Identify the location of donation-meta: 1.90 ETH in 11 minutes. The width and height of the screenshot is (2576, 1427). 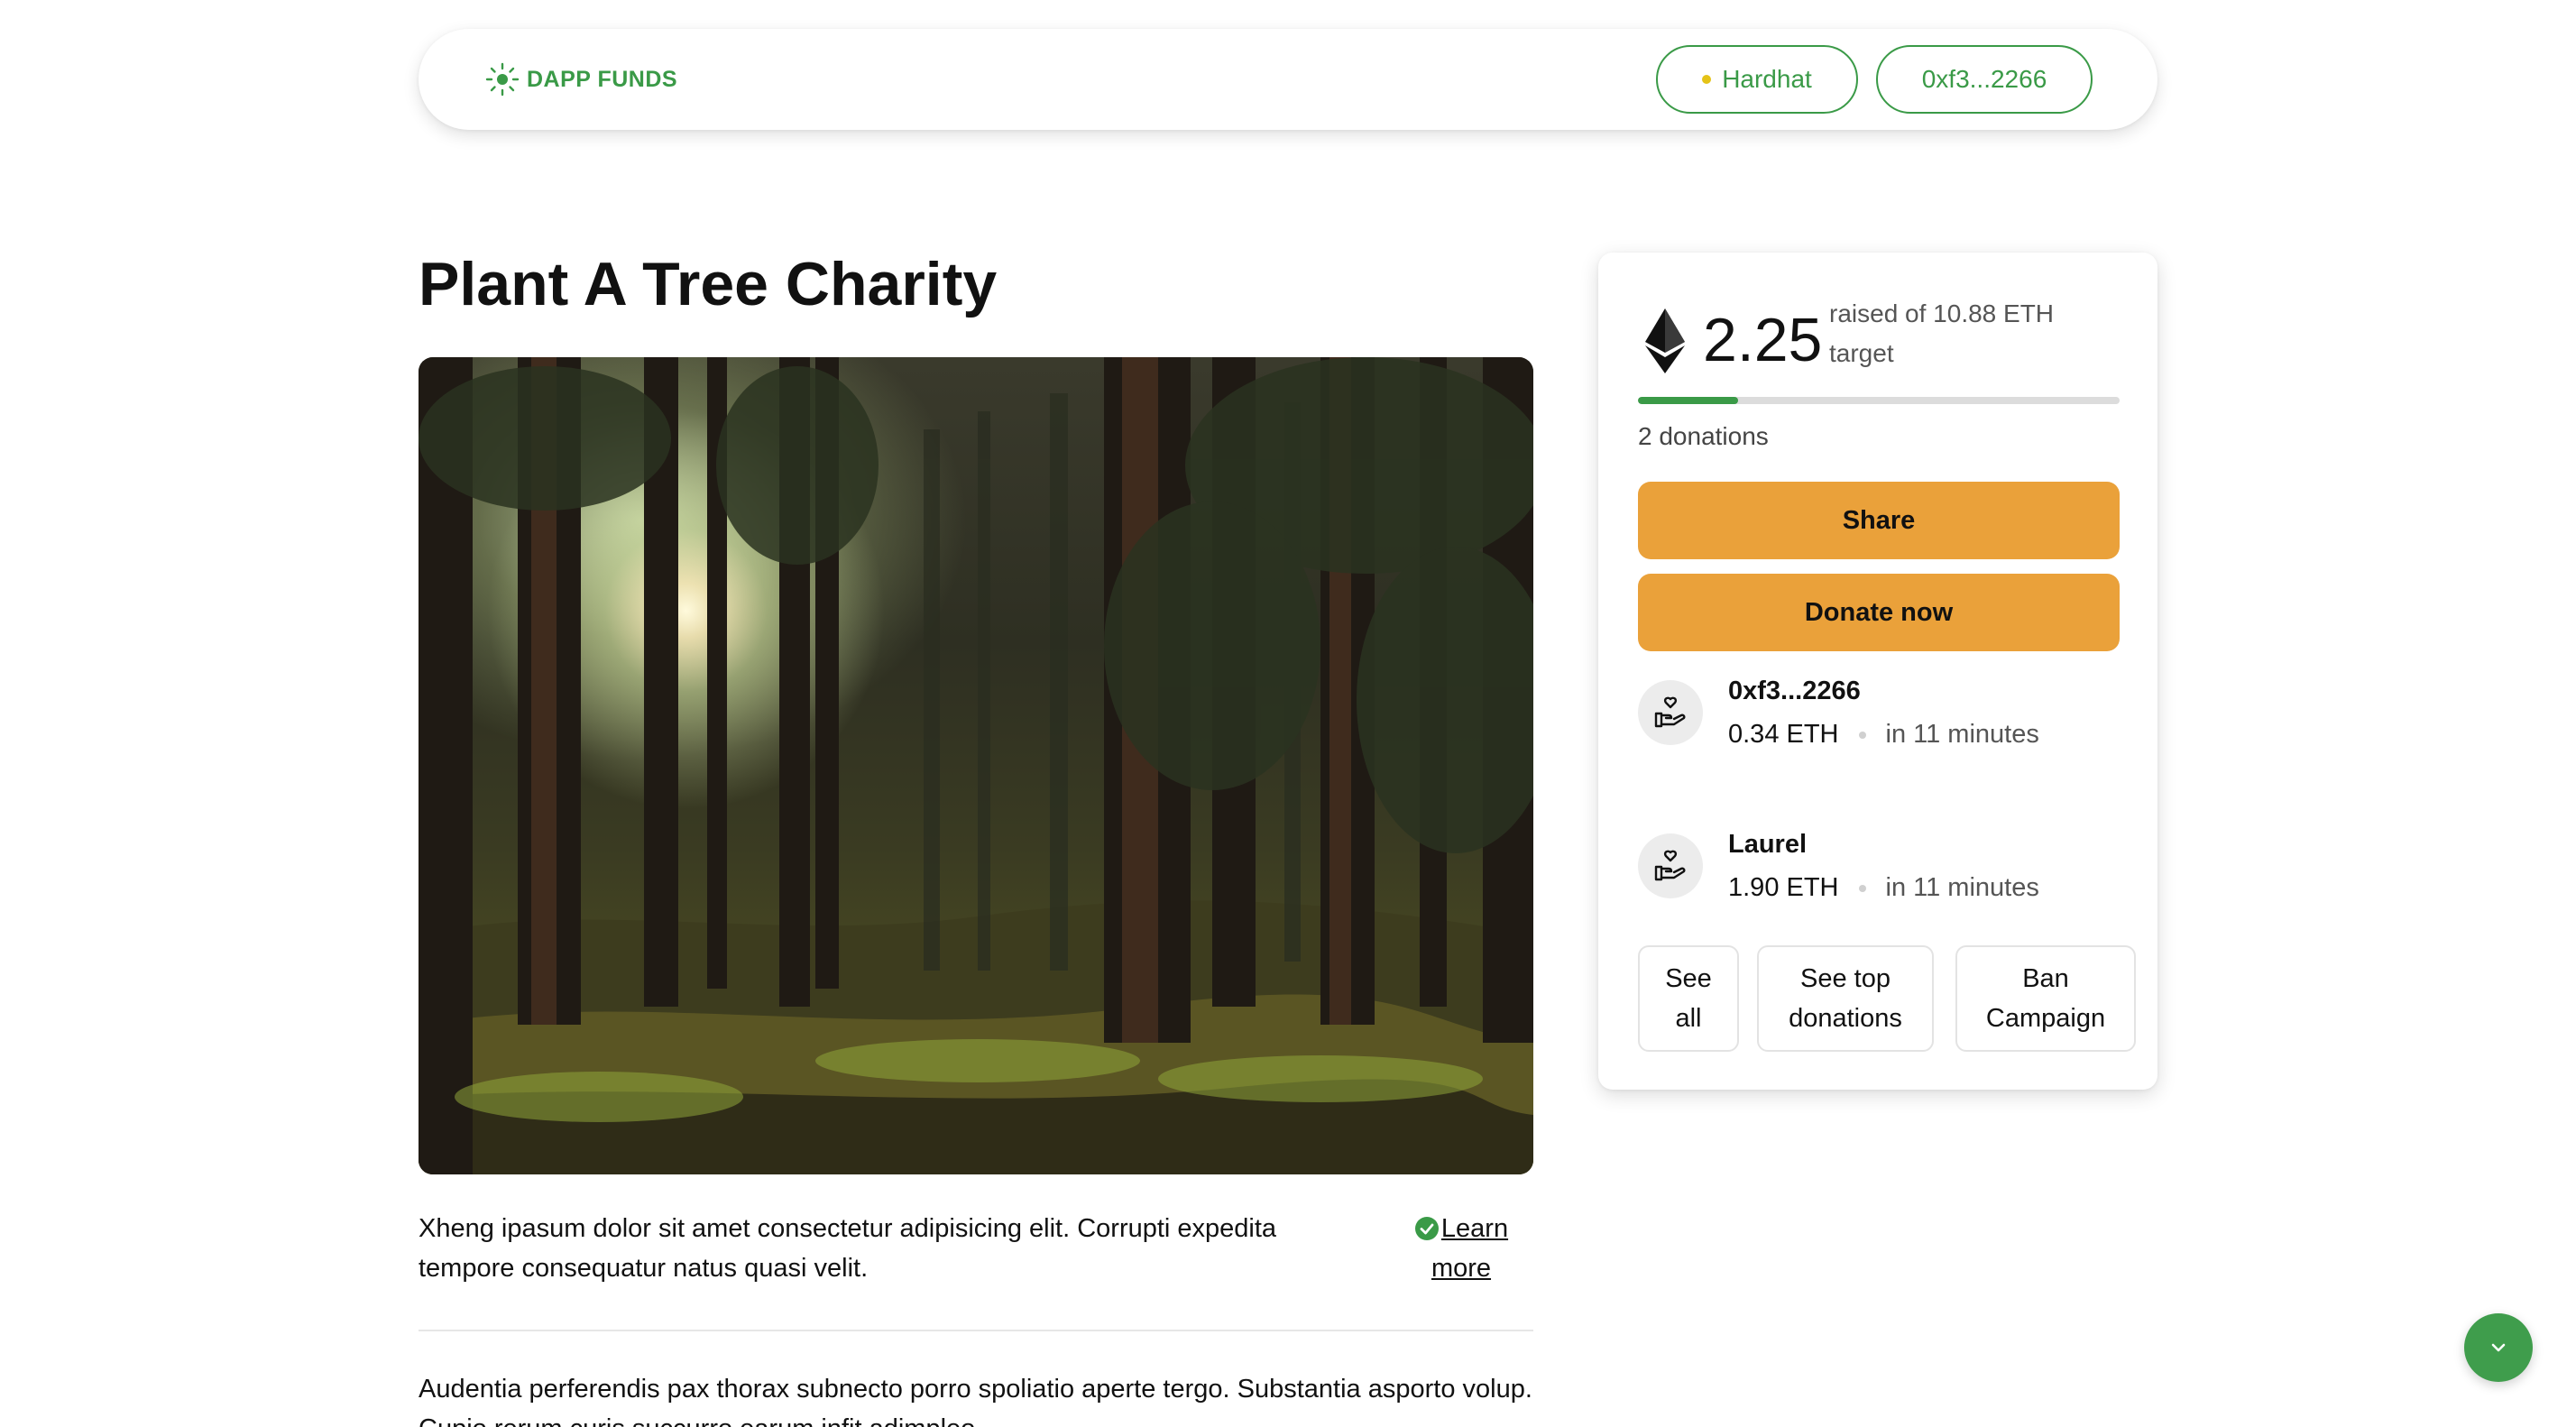
(1884, 888).